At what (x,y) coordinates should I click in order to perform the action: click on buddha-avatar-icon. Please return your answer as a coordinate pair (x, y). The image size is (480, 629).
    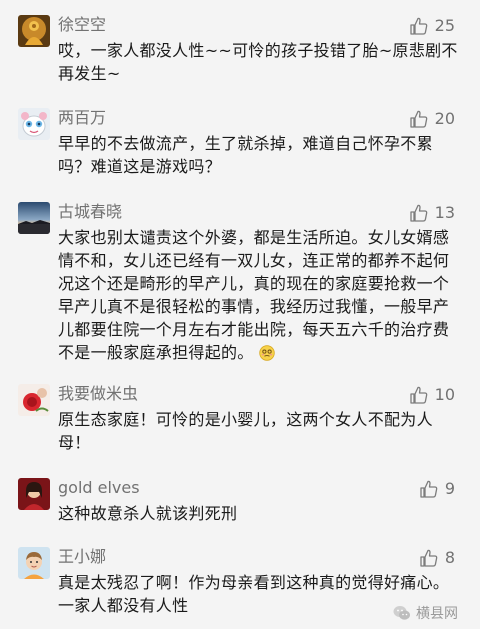
    Looking at the image, I should click on (34, 31).